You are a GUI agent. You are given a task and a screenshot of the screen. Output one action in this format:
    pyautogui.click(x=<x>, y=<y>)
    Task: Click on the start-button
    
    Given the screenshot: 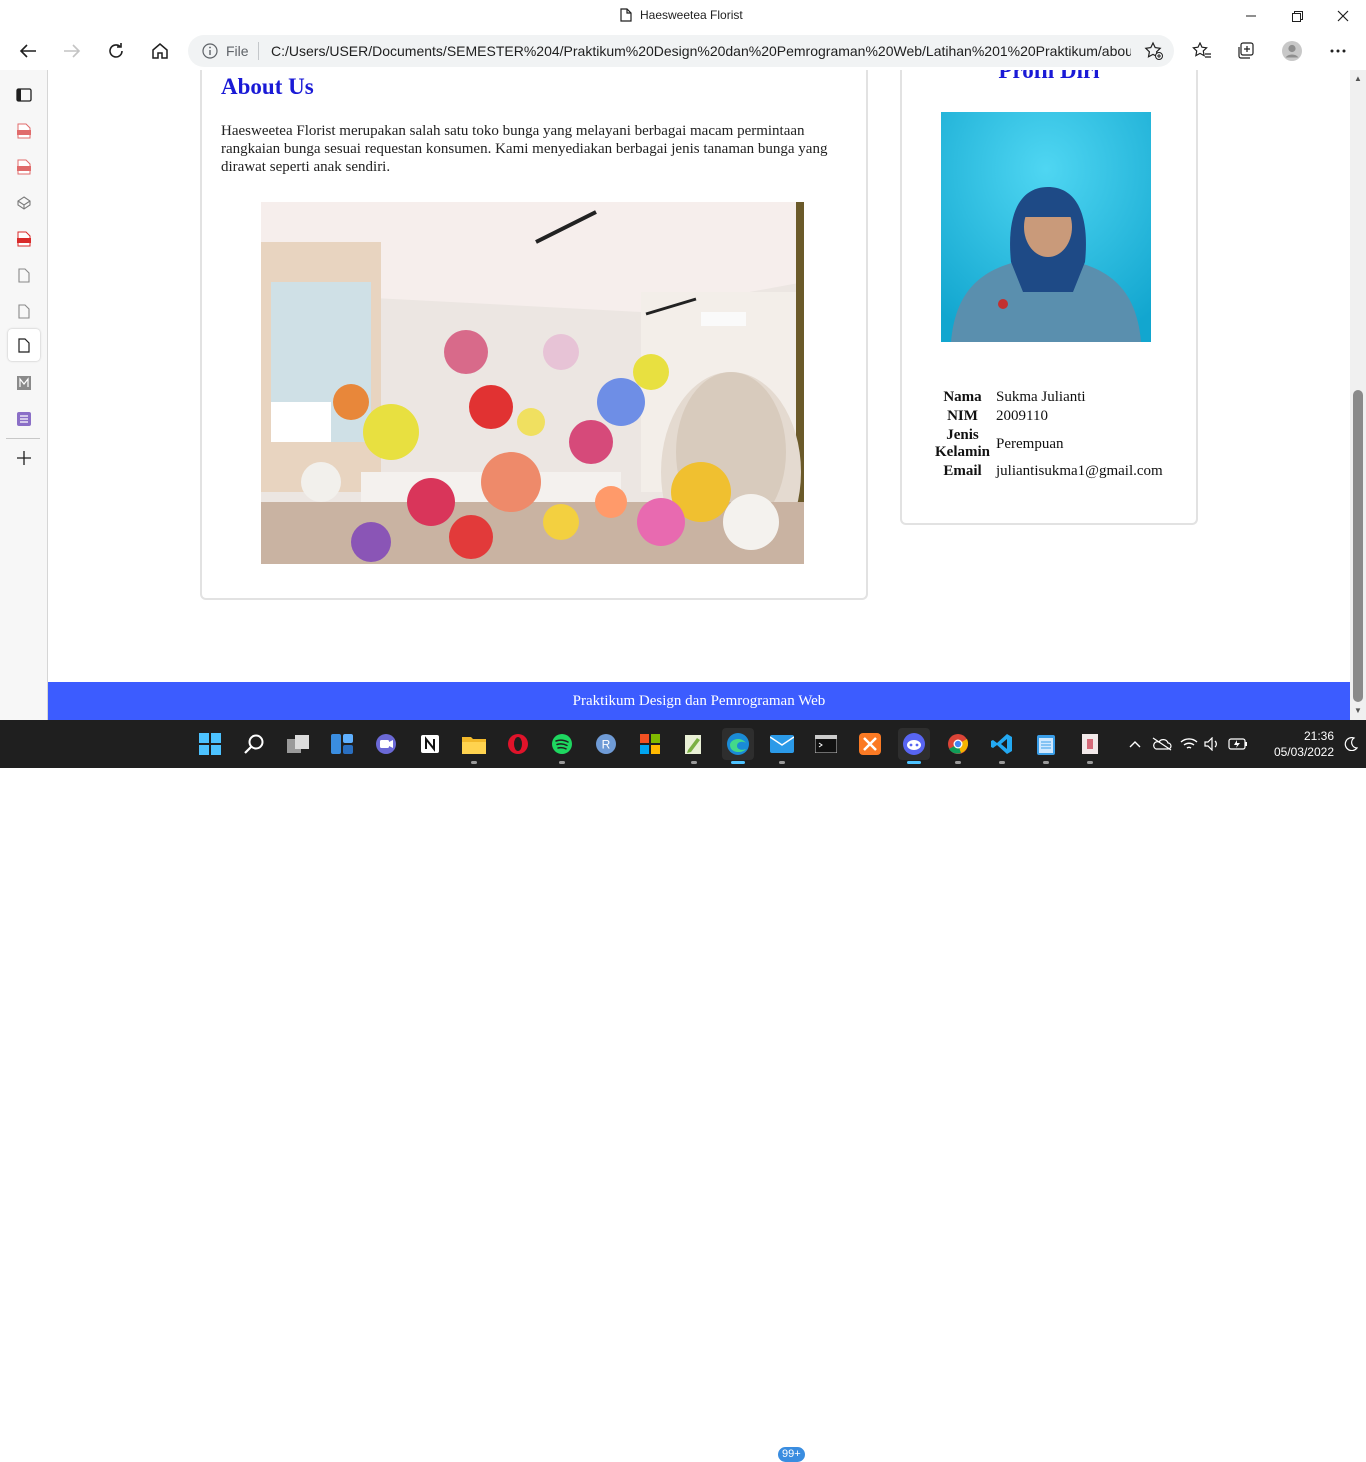 What is the action you would take?
    pyautogui.click(x=210, y=744)
    